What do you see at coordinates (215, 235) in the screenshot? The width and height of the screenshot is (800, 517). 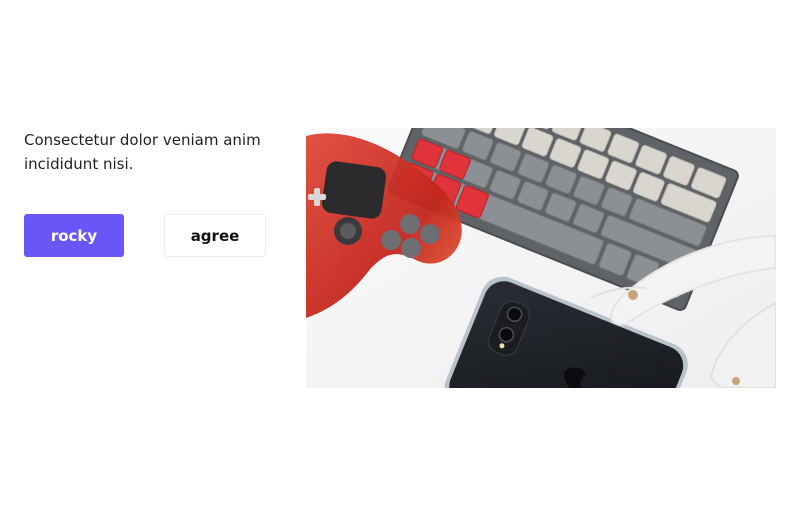 I see `agree-button: agree` at bounding box center [215, 235].